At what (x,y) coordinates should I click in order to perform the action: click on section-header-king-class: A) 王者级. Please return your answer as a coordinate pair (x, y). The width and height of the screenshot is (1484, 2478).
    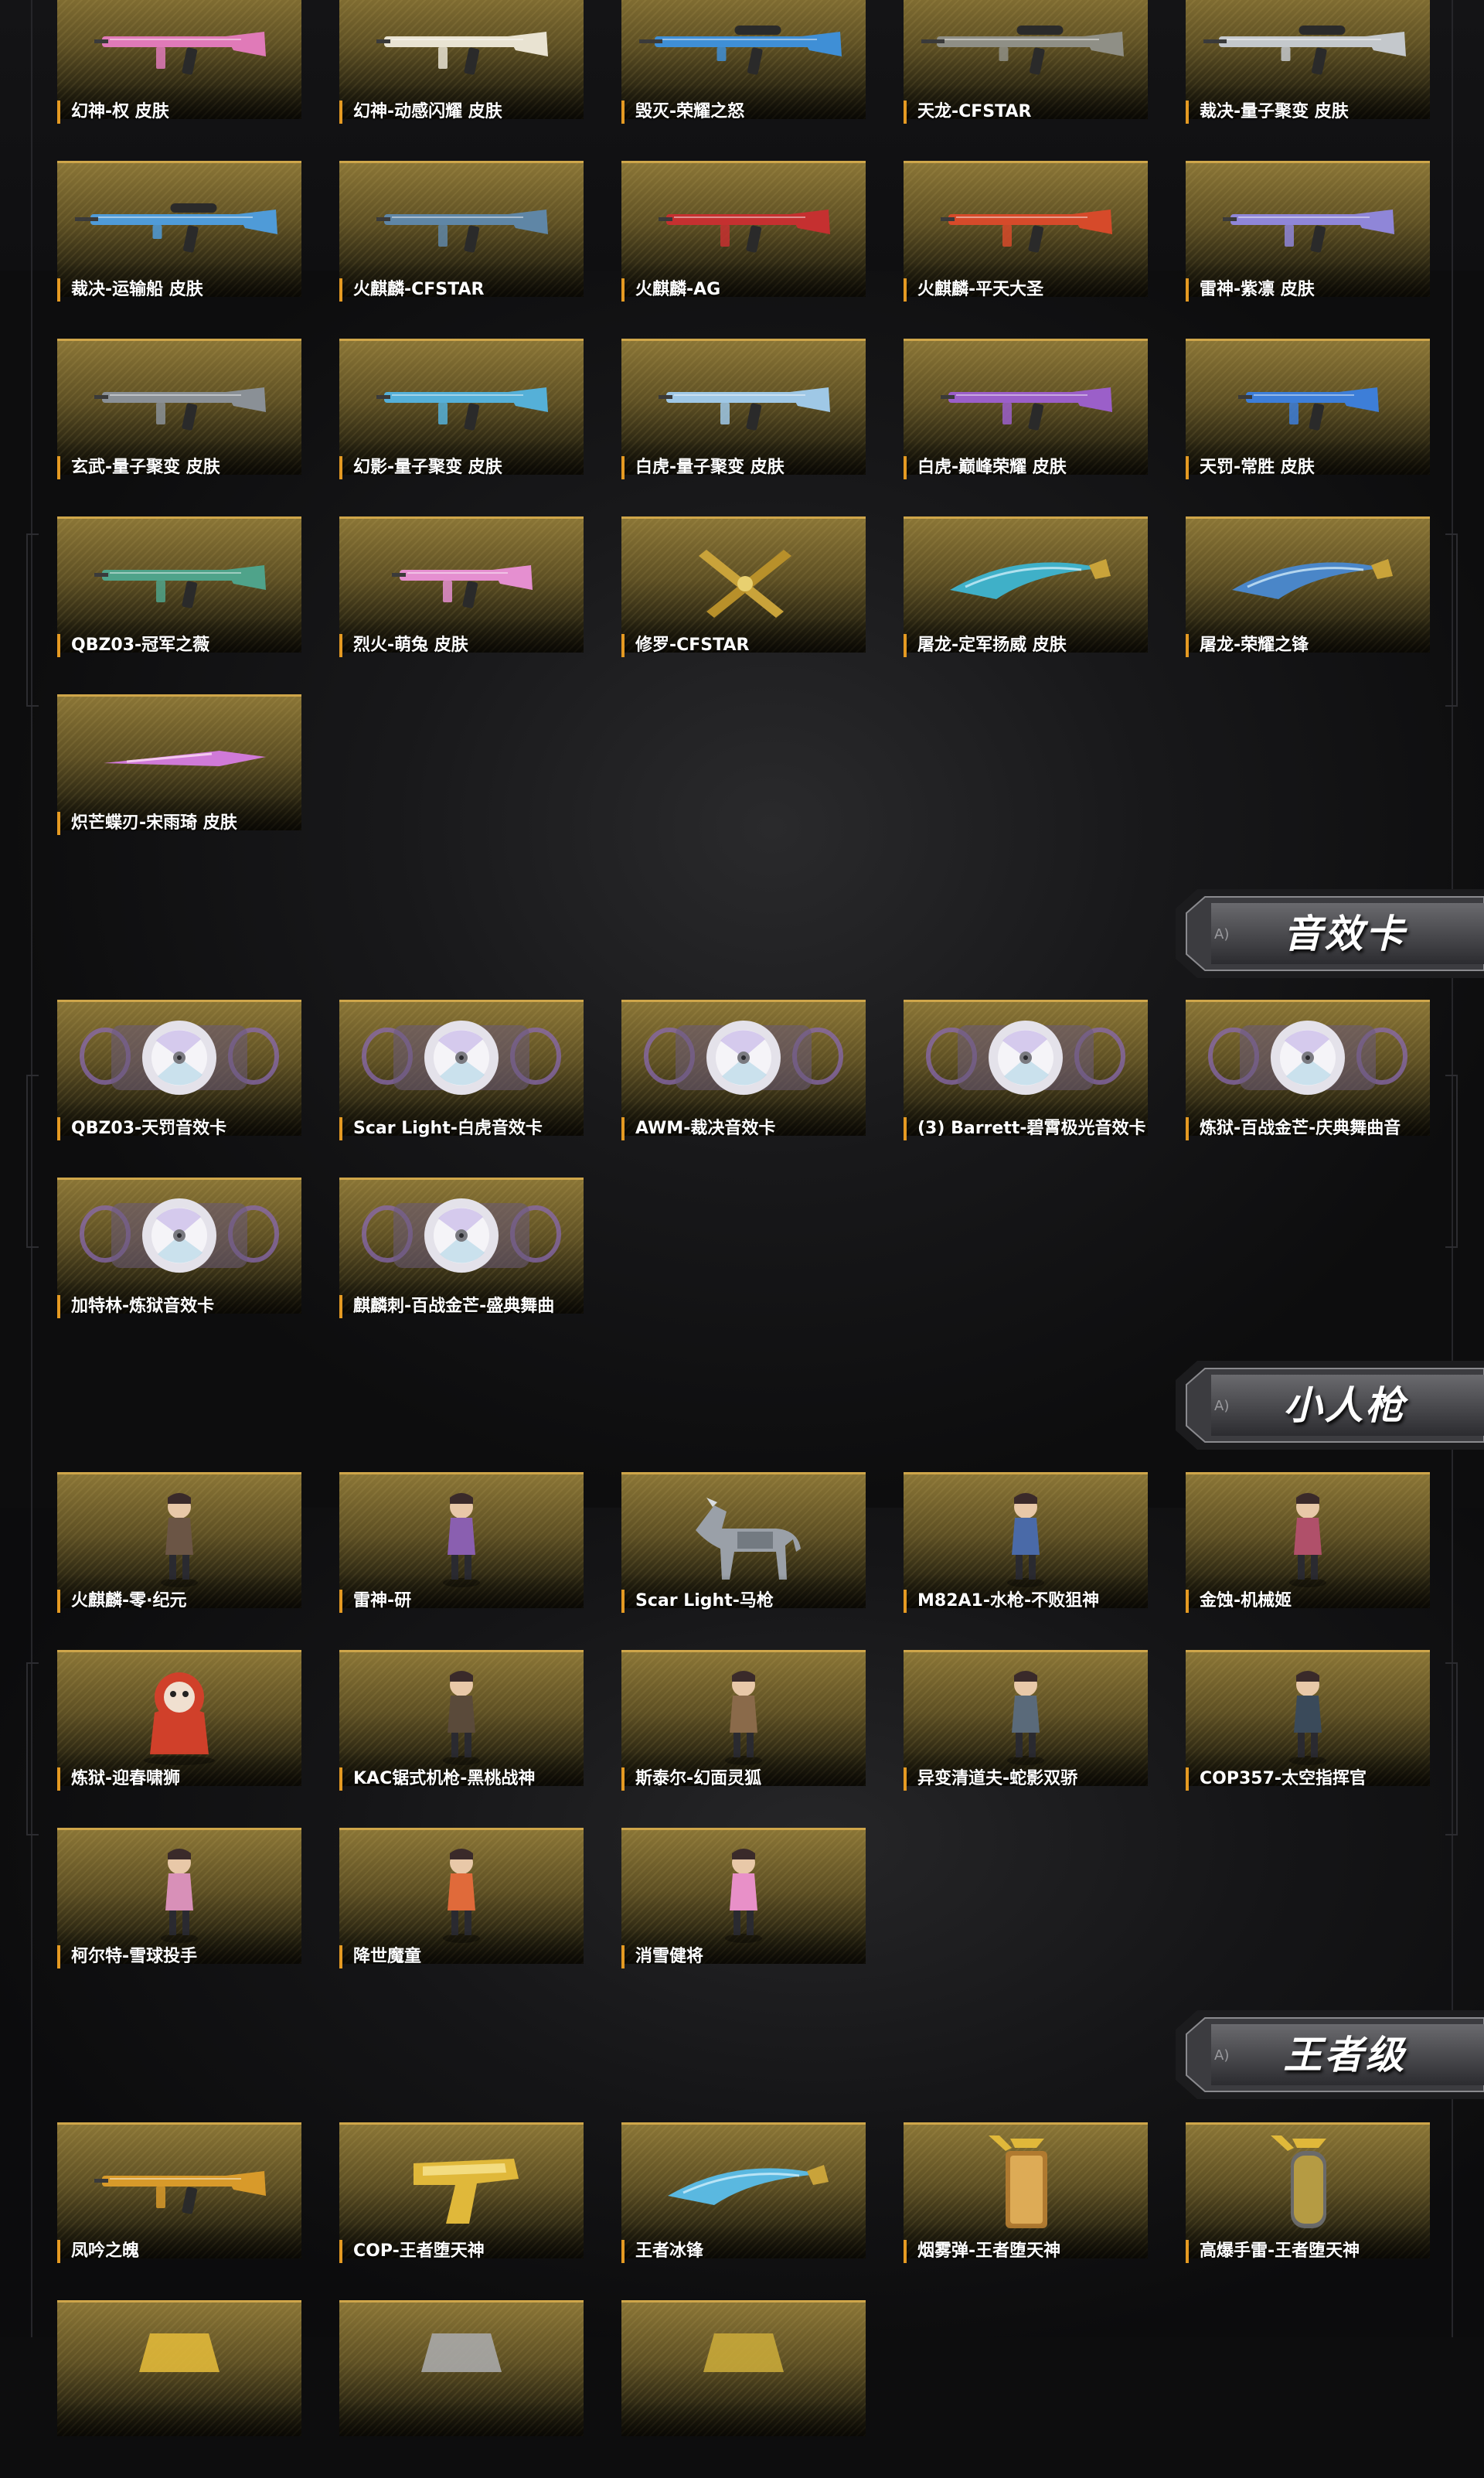
    Looking at the image, I should click on (1327, 2055).